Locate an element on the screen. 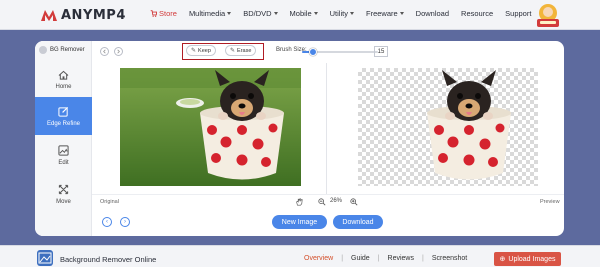  canvas-status-bar: Original 26% Preview is located at coordinates (328, 201).